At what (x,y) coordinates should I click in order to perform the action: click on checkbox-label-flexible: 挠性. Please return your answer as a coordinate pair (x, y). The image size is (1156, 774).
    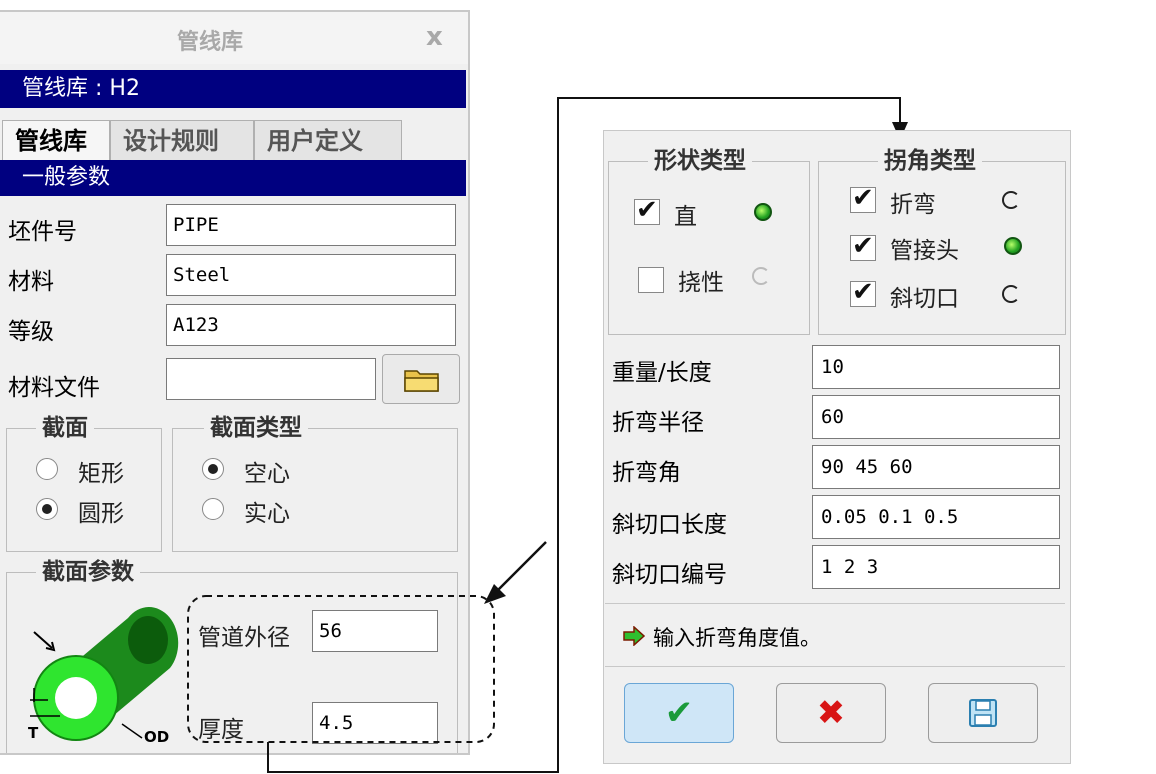
    Looking at the image, I should click on (701, 283).